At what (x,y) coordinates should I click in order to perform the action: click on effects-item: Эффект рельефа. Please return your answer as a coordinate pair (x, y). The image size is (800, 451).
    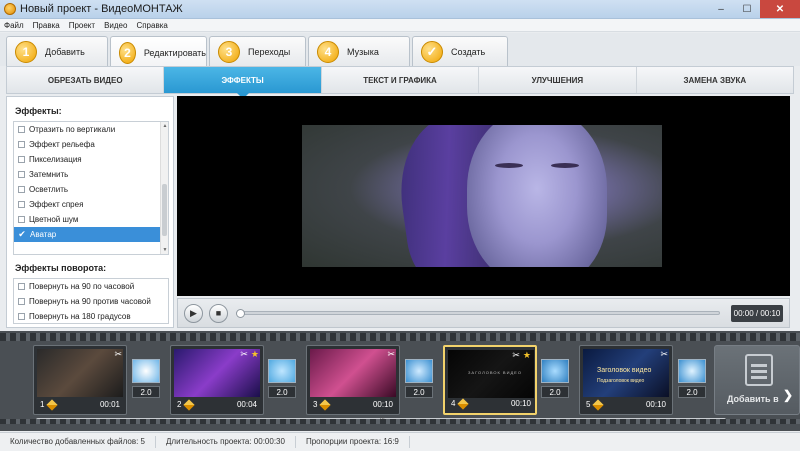
    Looking at the image, I should click on (91, 144).